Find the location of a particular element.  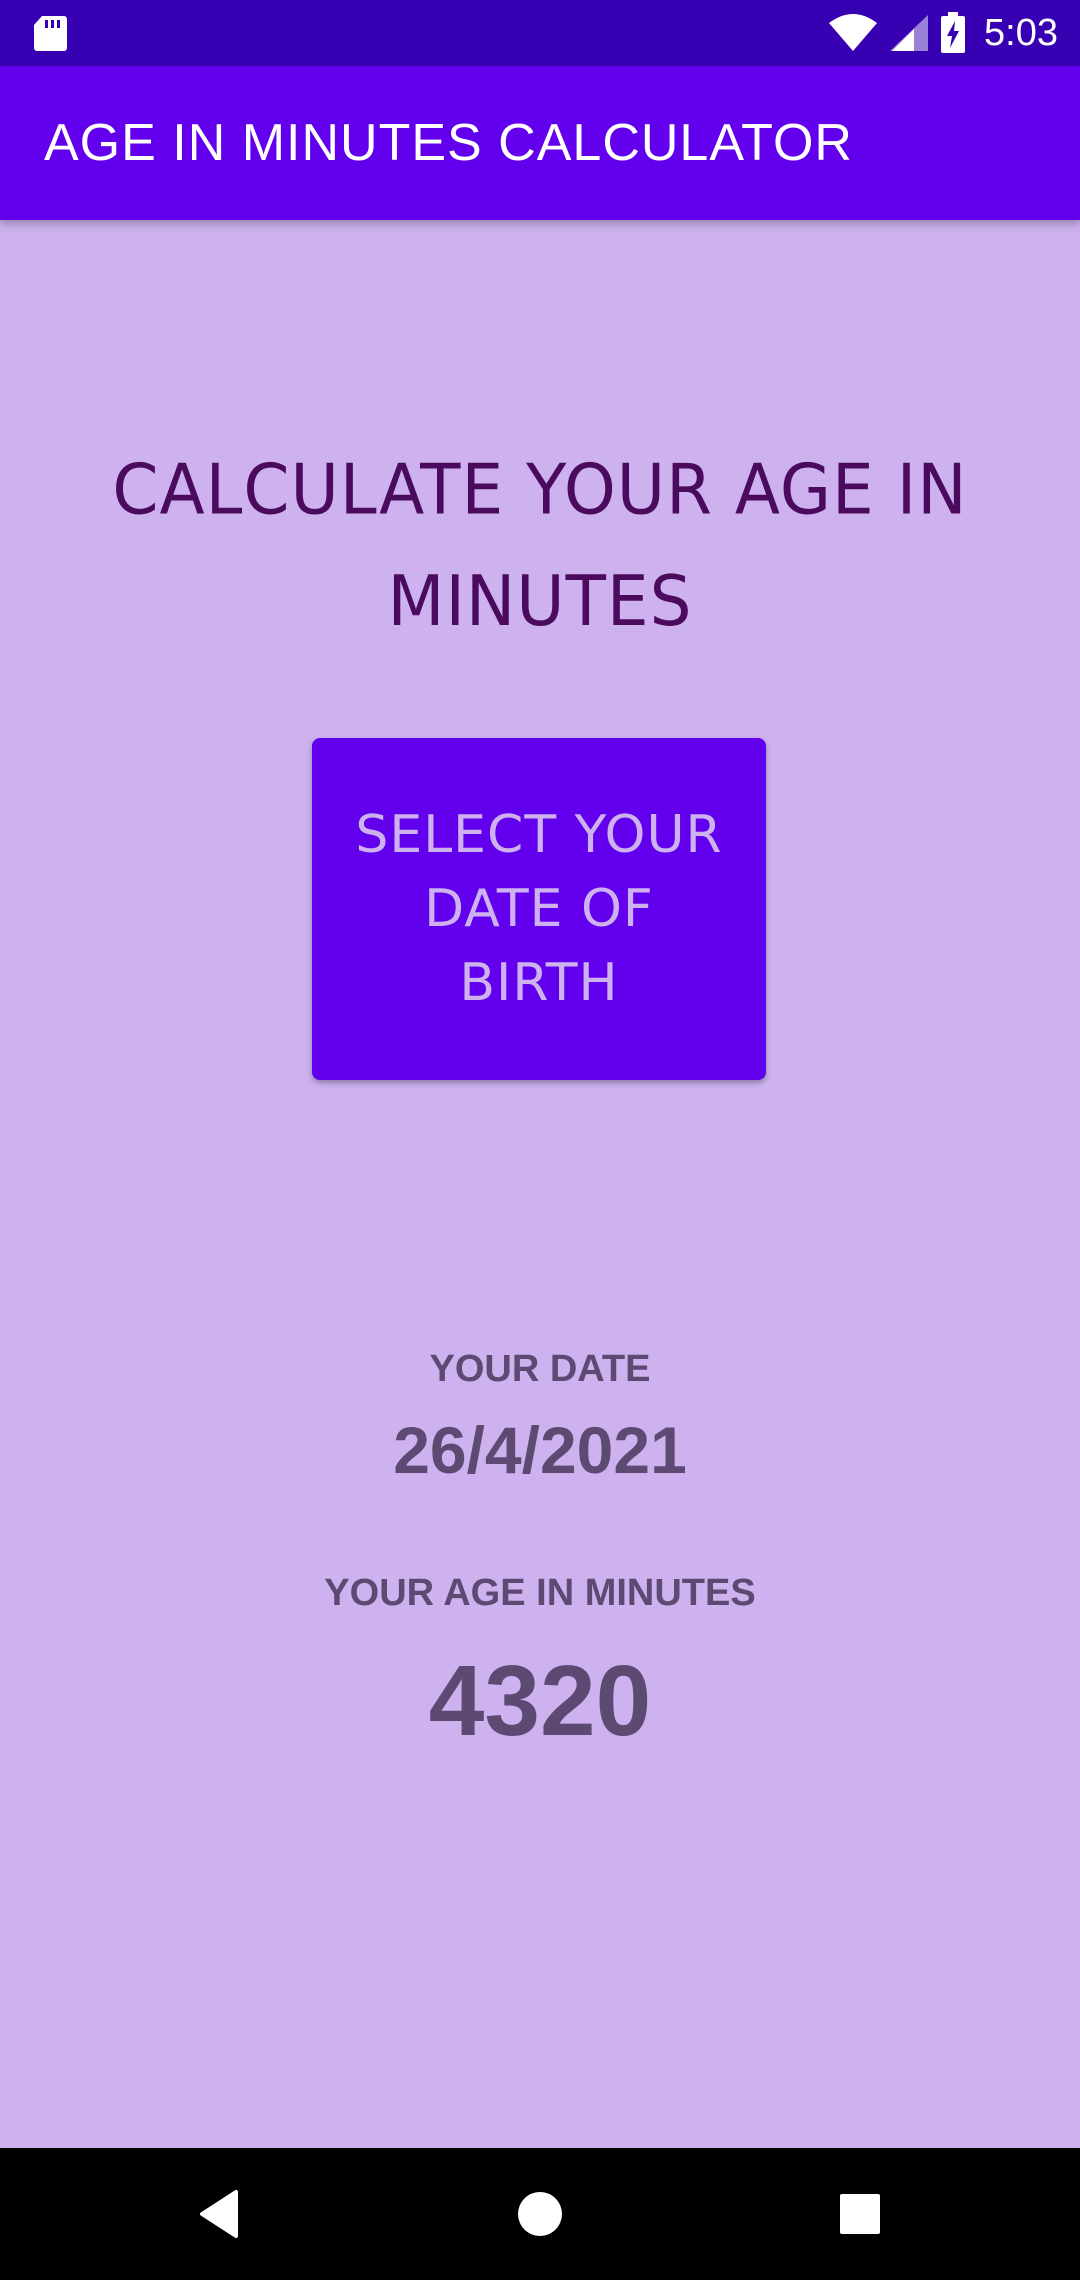

status-time: 5:03 is located at coordinates (1021, 32).